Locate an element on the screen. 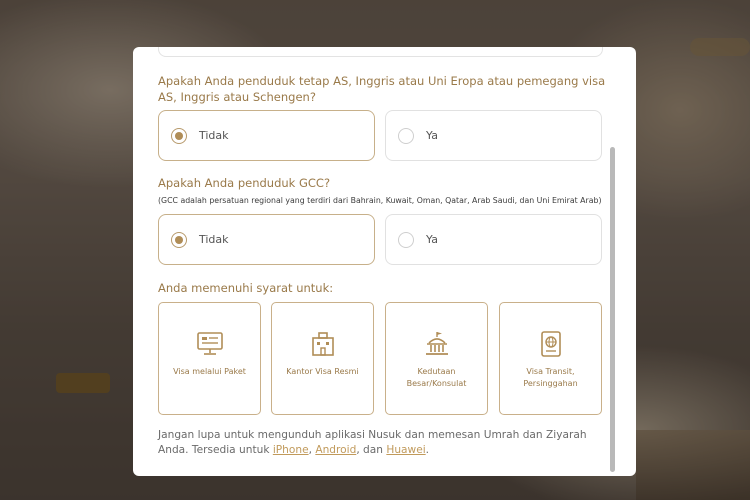 The image size is (750, 500). building-icon is located at coordinates (322, 344).